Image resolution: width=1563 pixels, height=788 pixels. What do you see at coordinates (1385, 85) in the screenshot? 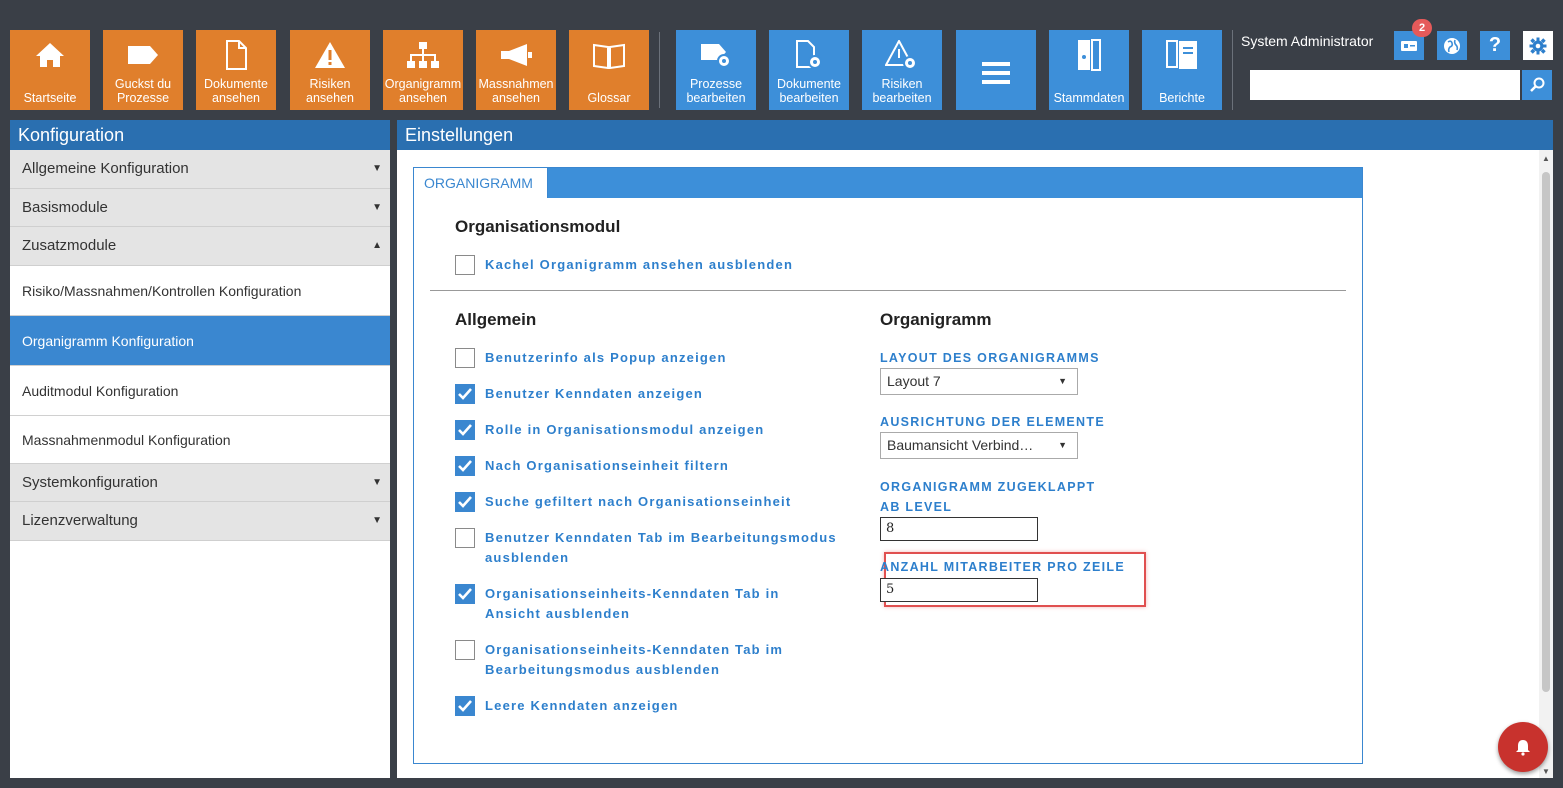
I see `search-input` at bounding box center [1385, 85].